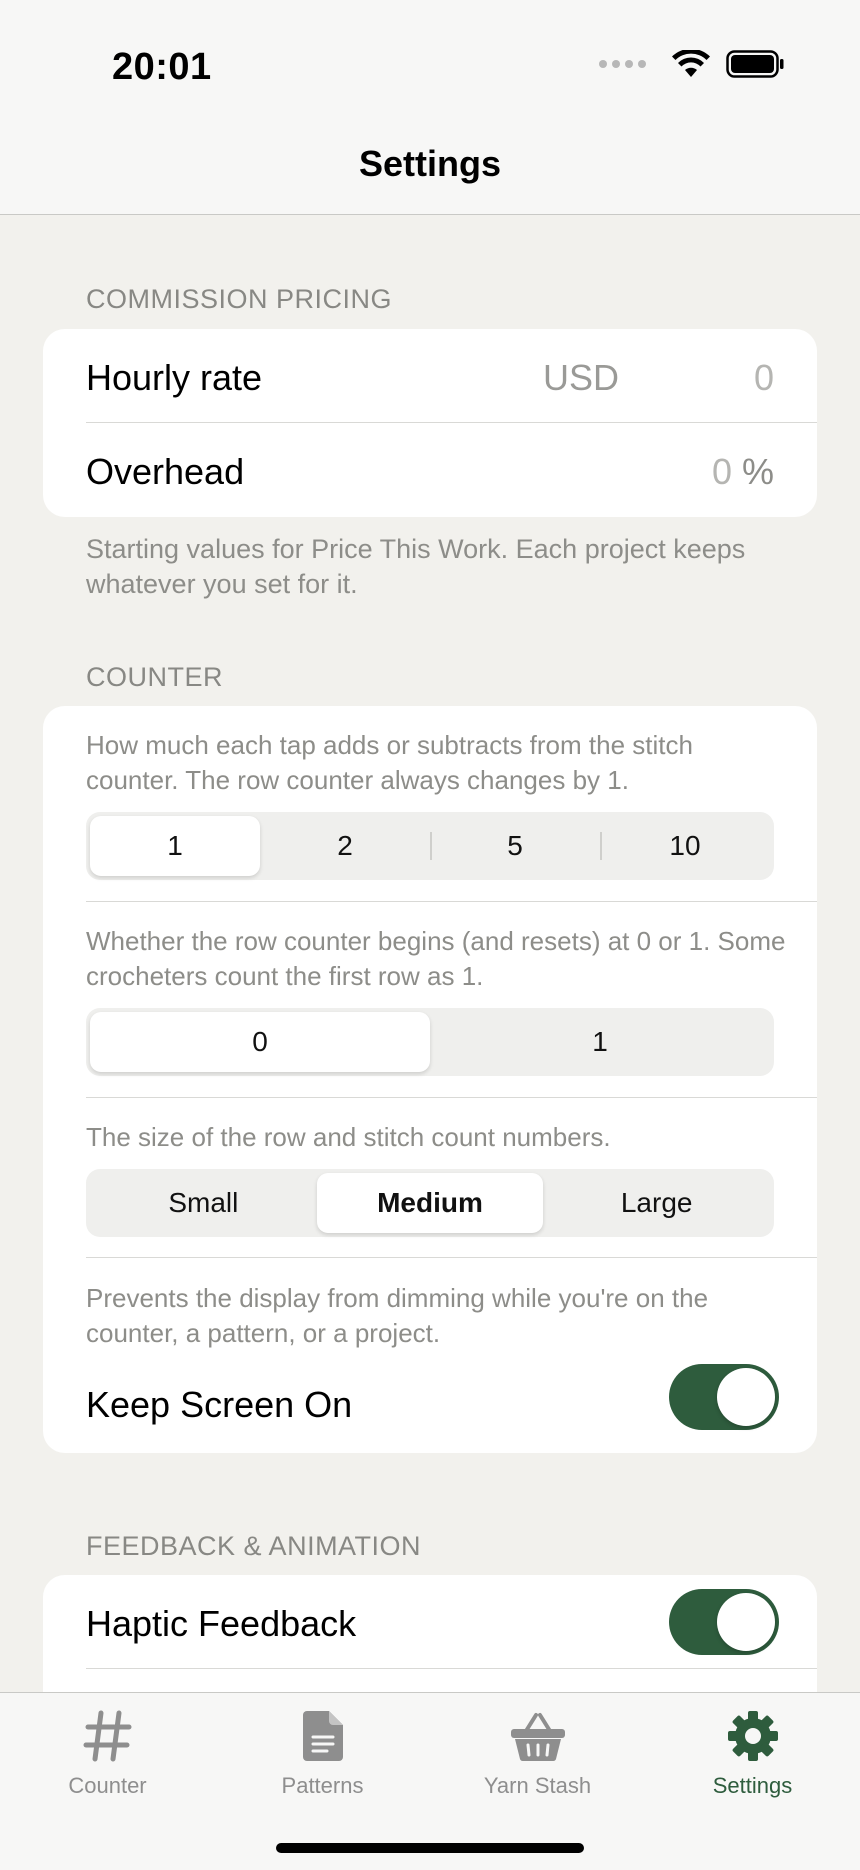 This screenshot has height=1870, width=860. I want to click on basket-icon, so click(538, 1736).